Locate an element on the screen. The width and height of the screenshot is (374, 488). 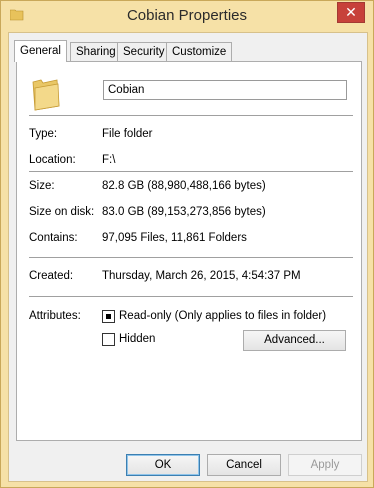
type-value: File folder is located at coordinates (127, 134).